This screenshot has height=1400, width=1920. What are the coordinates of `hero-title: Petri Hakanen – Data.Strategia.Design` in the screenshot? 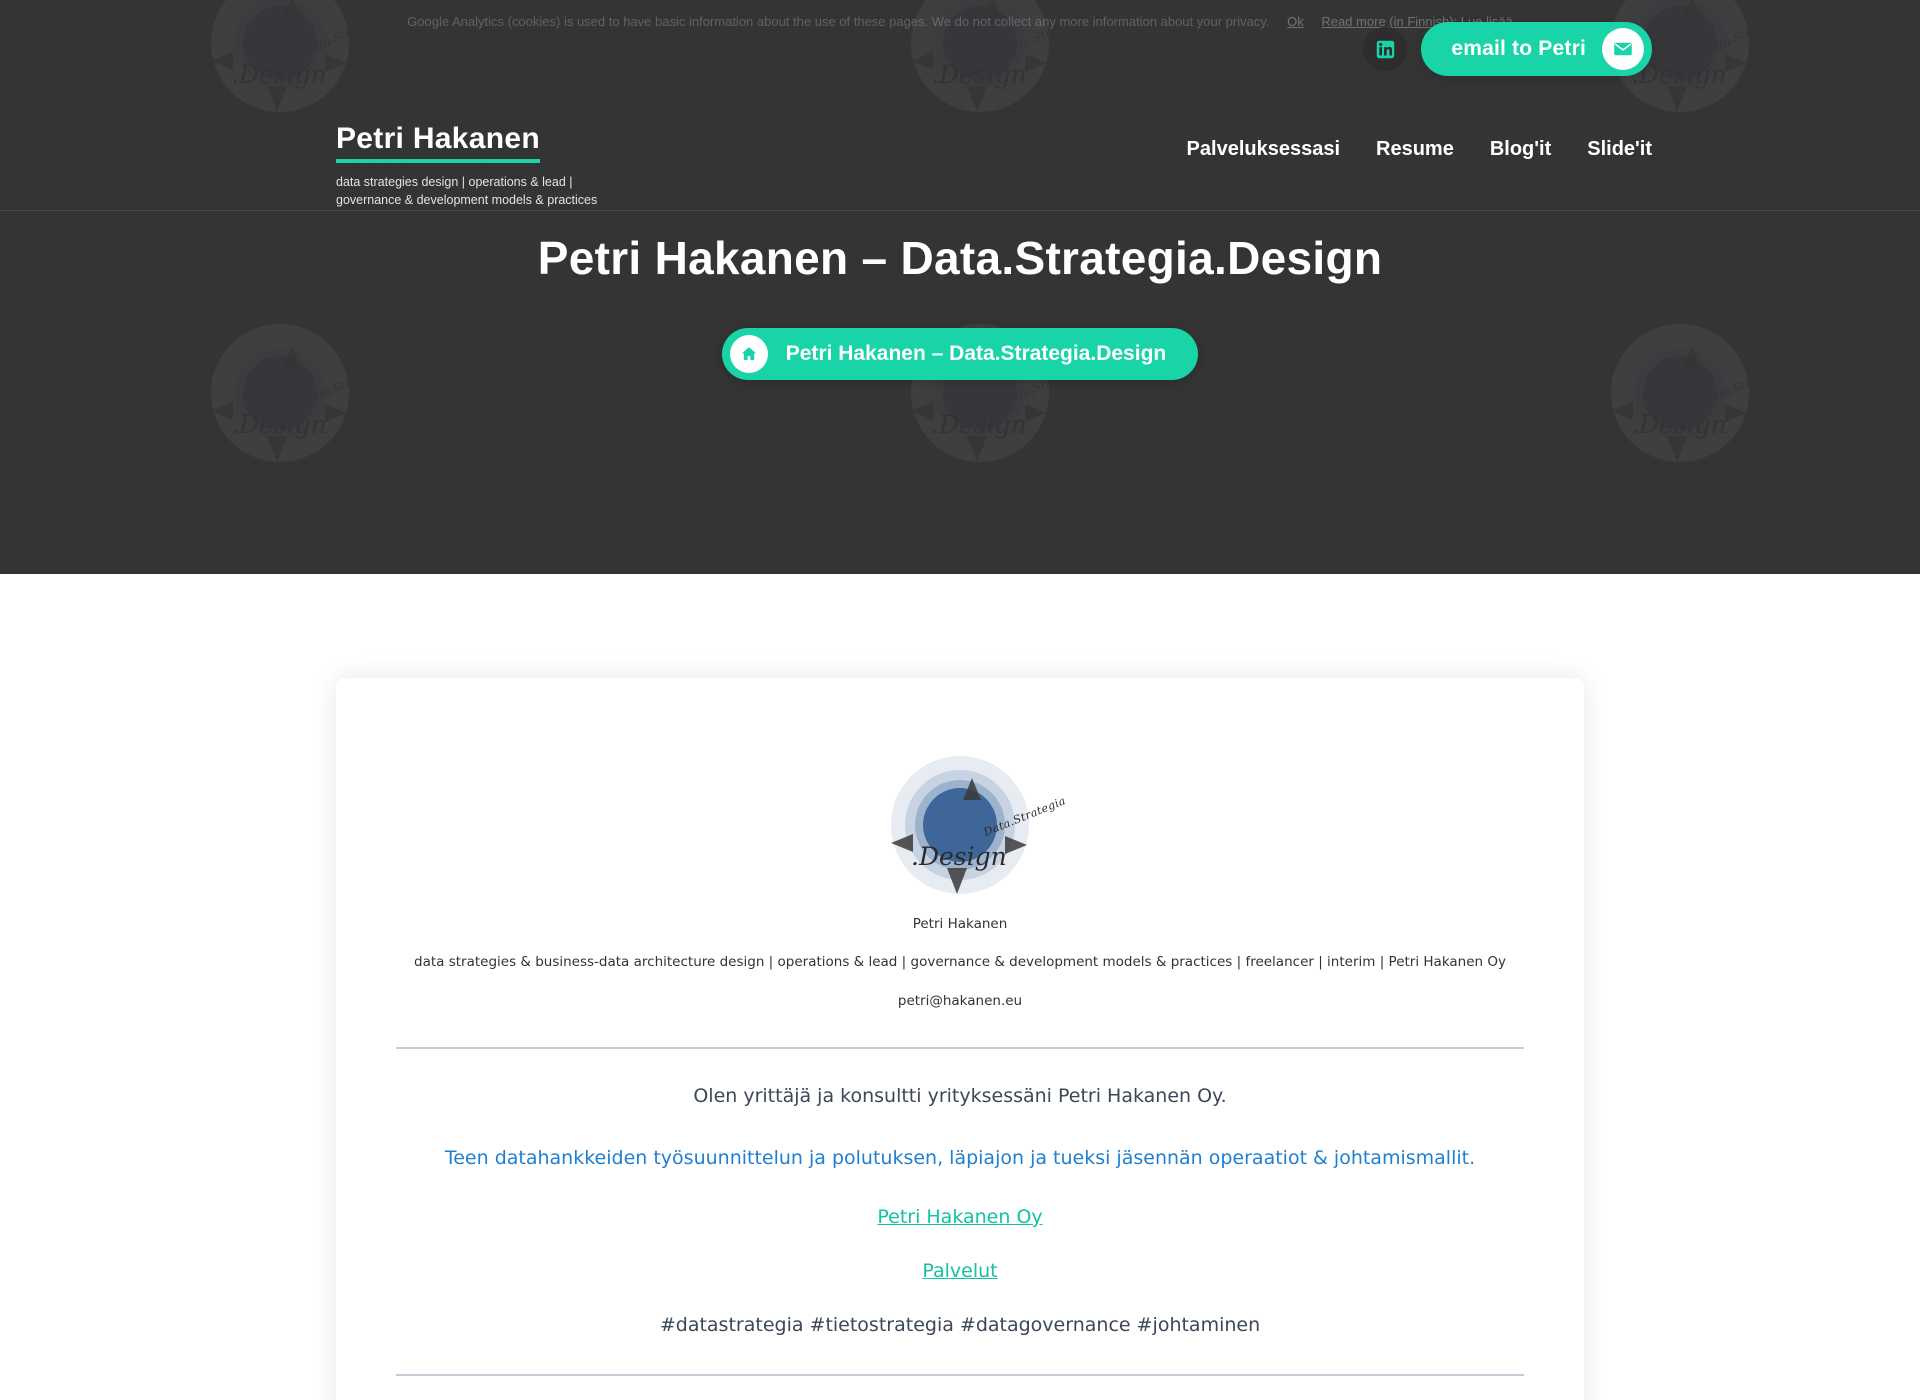 It's located at (960, 258).